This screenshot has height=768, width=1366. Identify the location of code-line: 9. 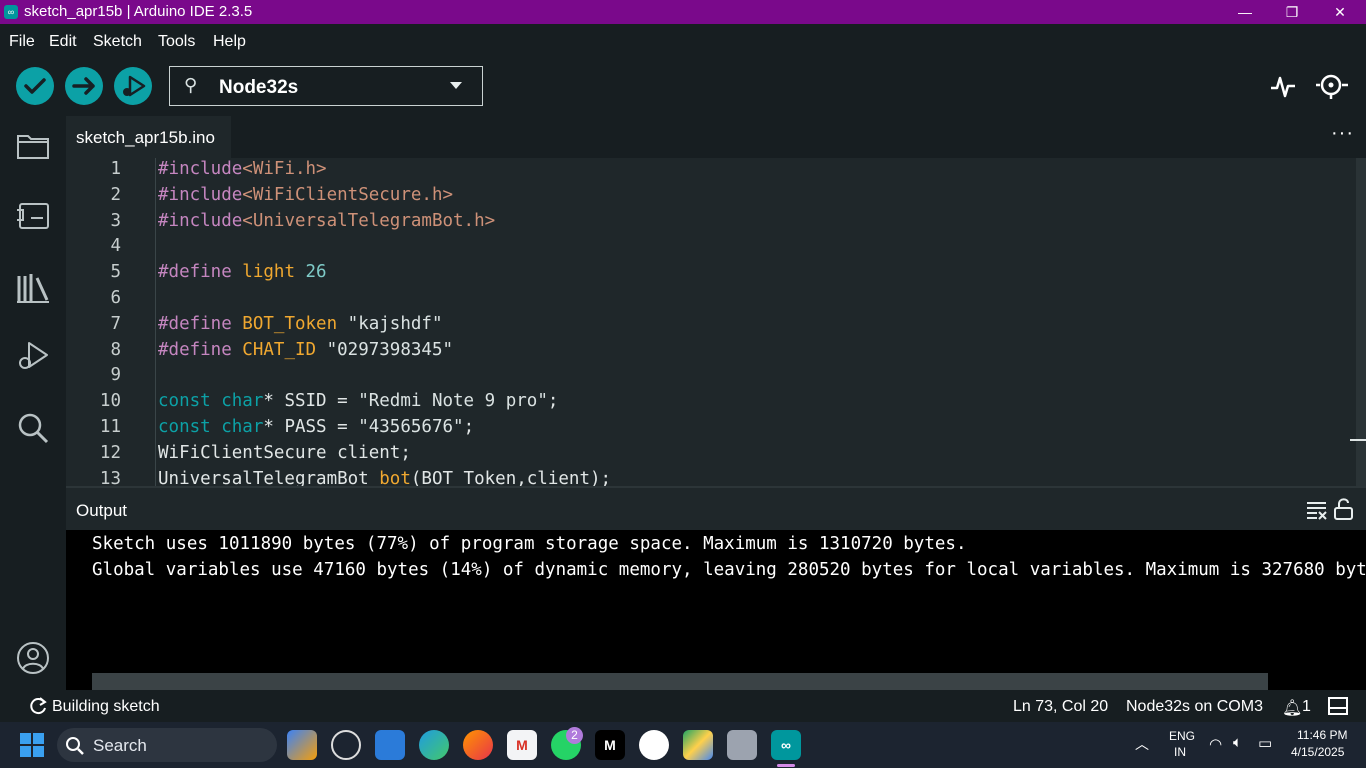
(711, 378).